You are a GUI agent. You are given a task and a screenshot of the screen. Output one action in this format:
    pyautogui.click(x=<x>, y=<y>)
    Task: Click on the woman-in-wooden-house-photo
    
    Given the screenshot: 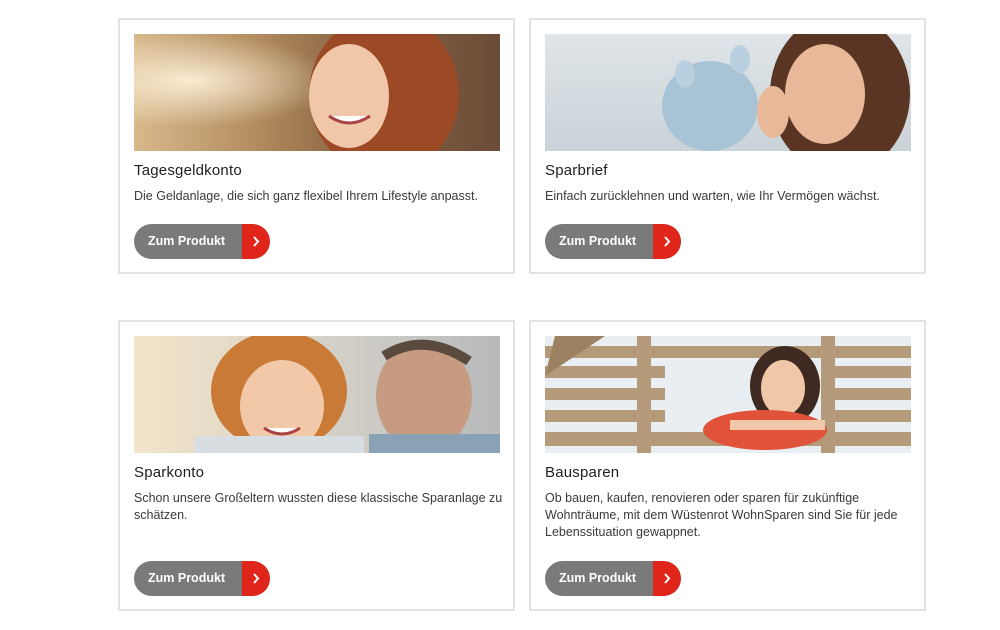 What is the action you would take?
    pyautogui.click(x=728, y=394)
    